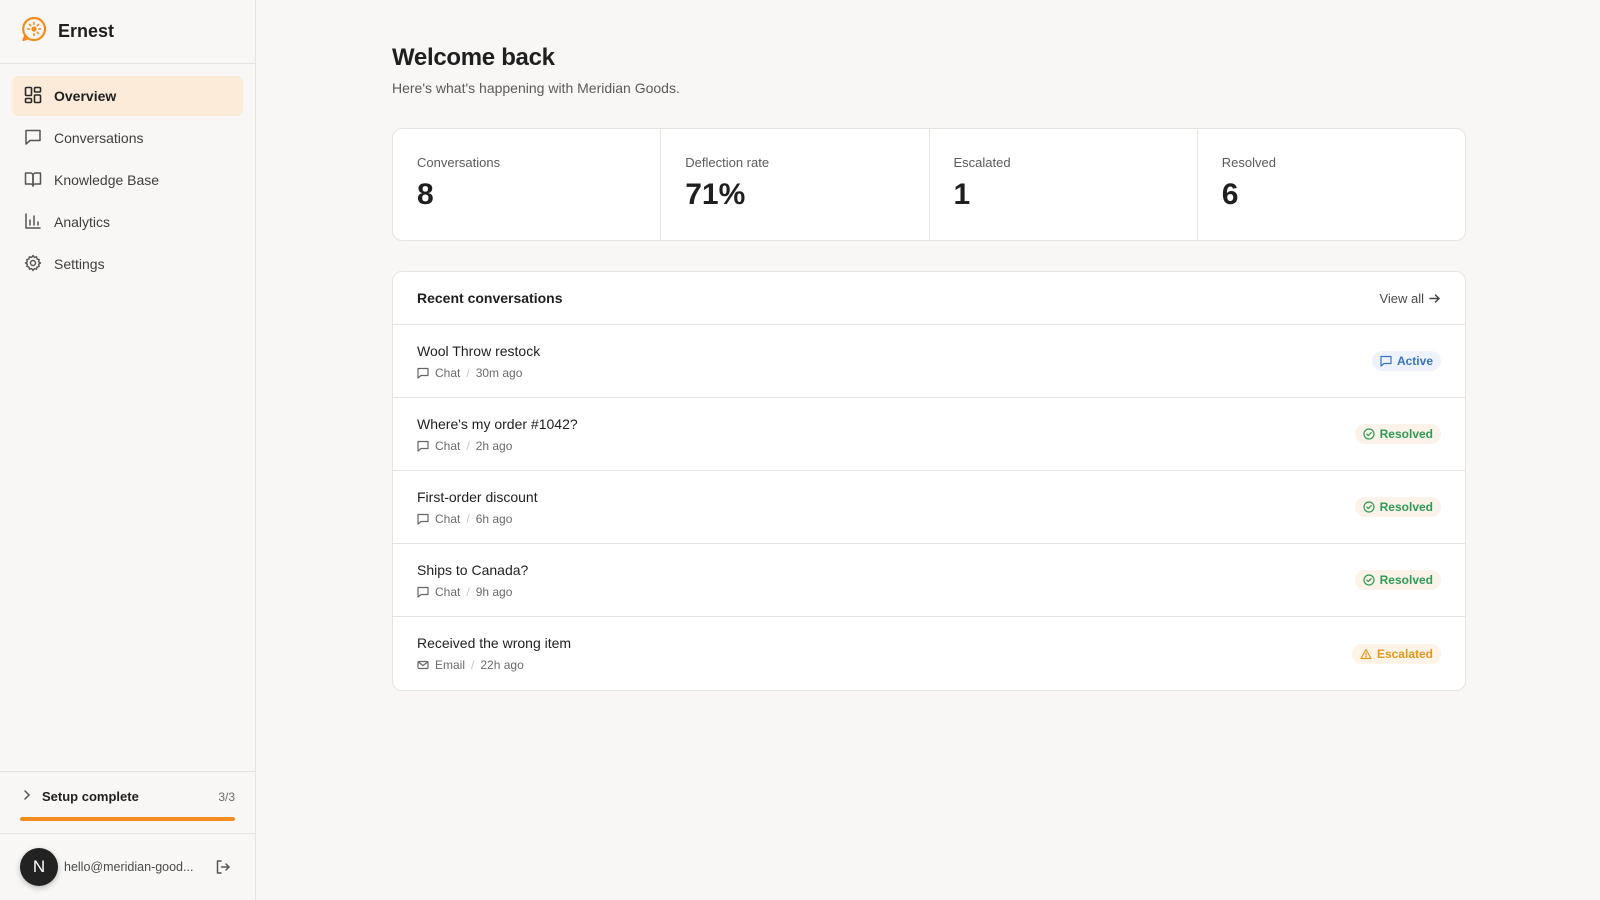 The width and height of the screenshot is (1600, 900). Describe the element at coordinates (929, 580) in the screenshot. I see `conversation-row: Ships to Canada? Chat / 9h ago Resolved` at that location.